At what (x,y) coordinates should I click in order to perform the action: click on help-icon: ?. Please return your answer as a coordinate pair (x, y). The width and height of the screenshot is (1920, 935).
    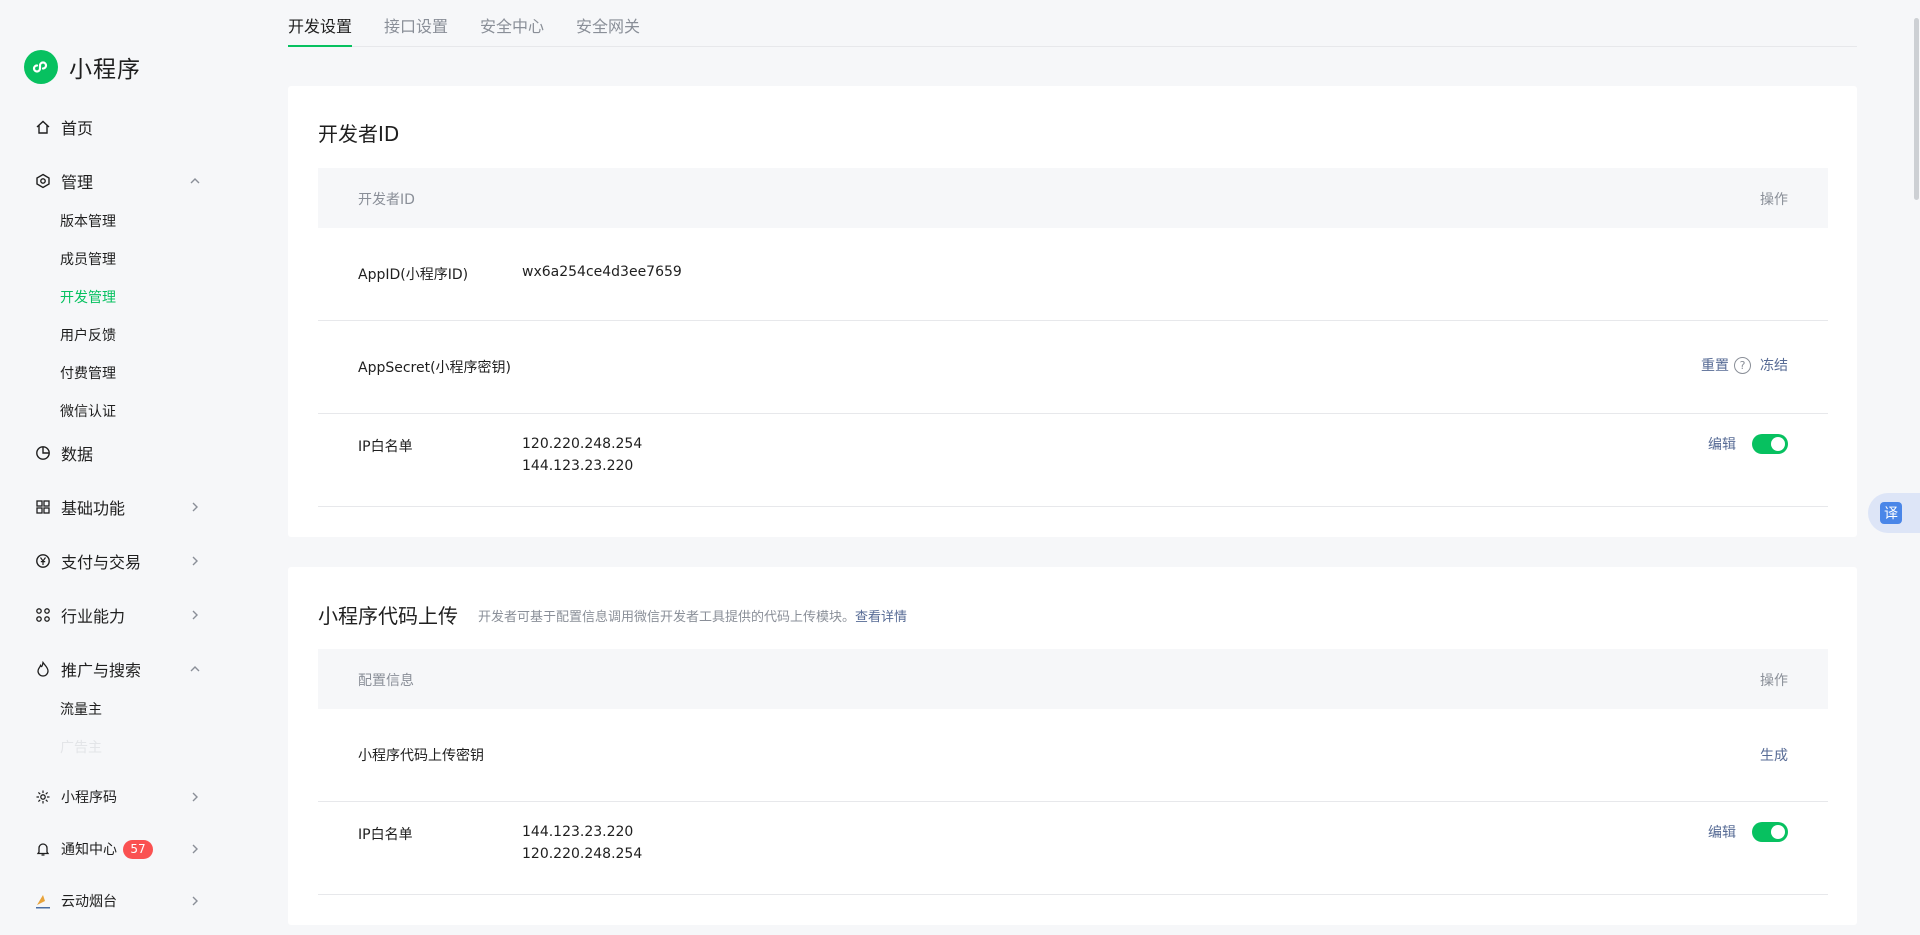
    Looking at the image, I should click on (1742, 365).